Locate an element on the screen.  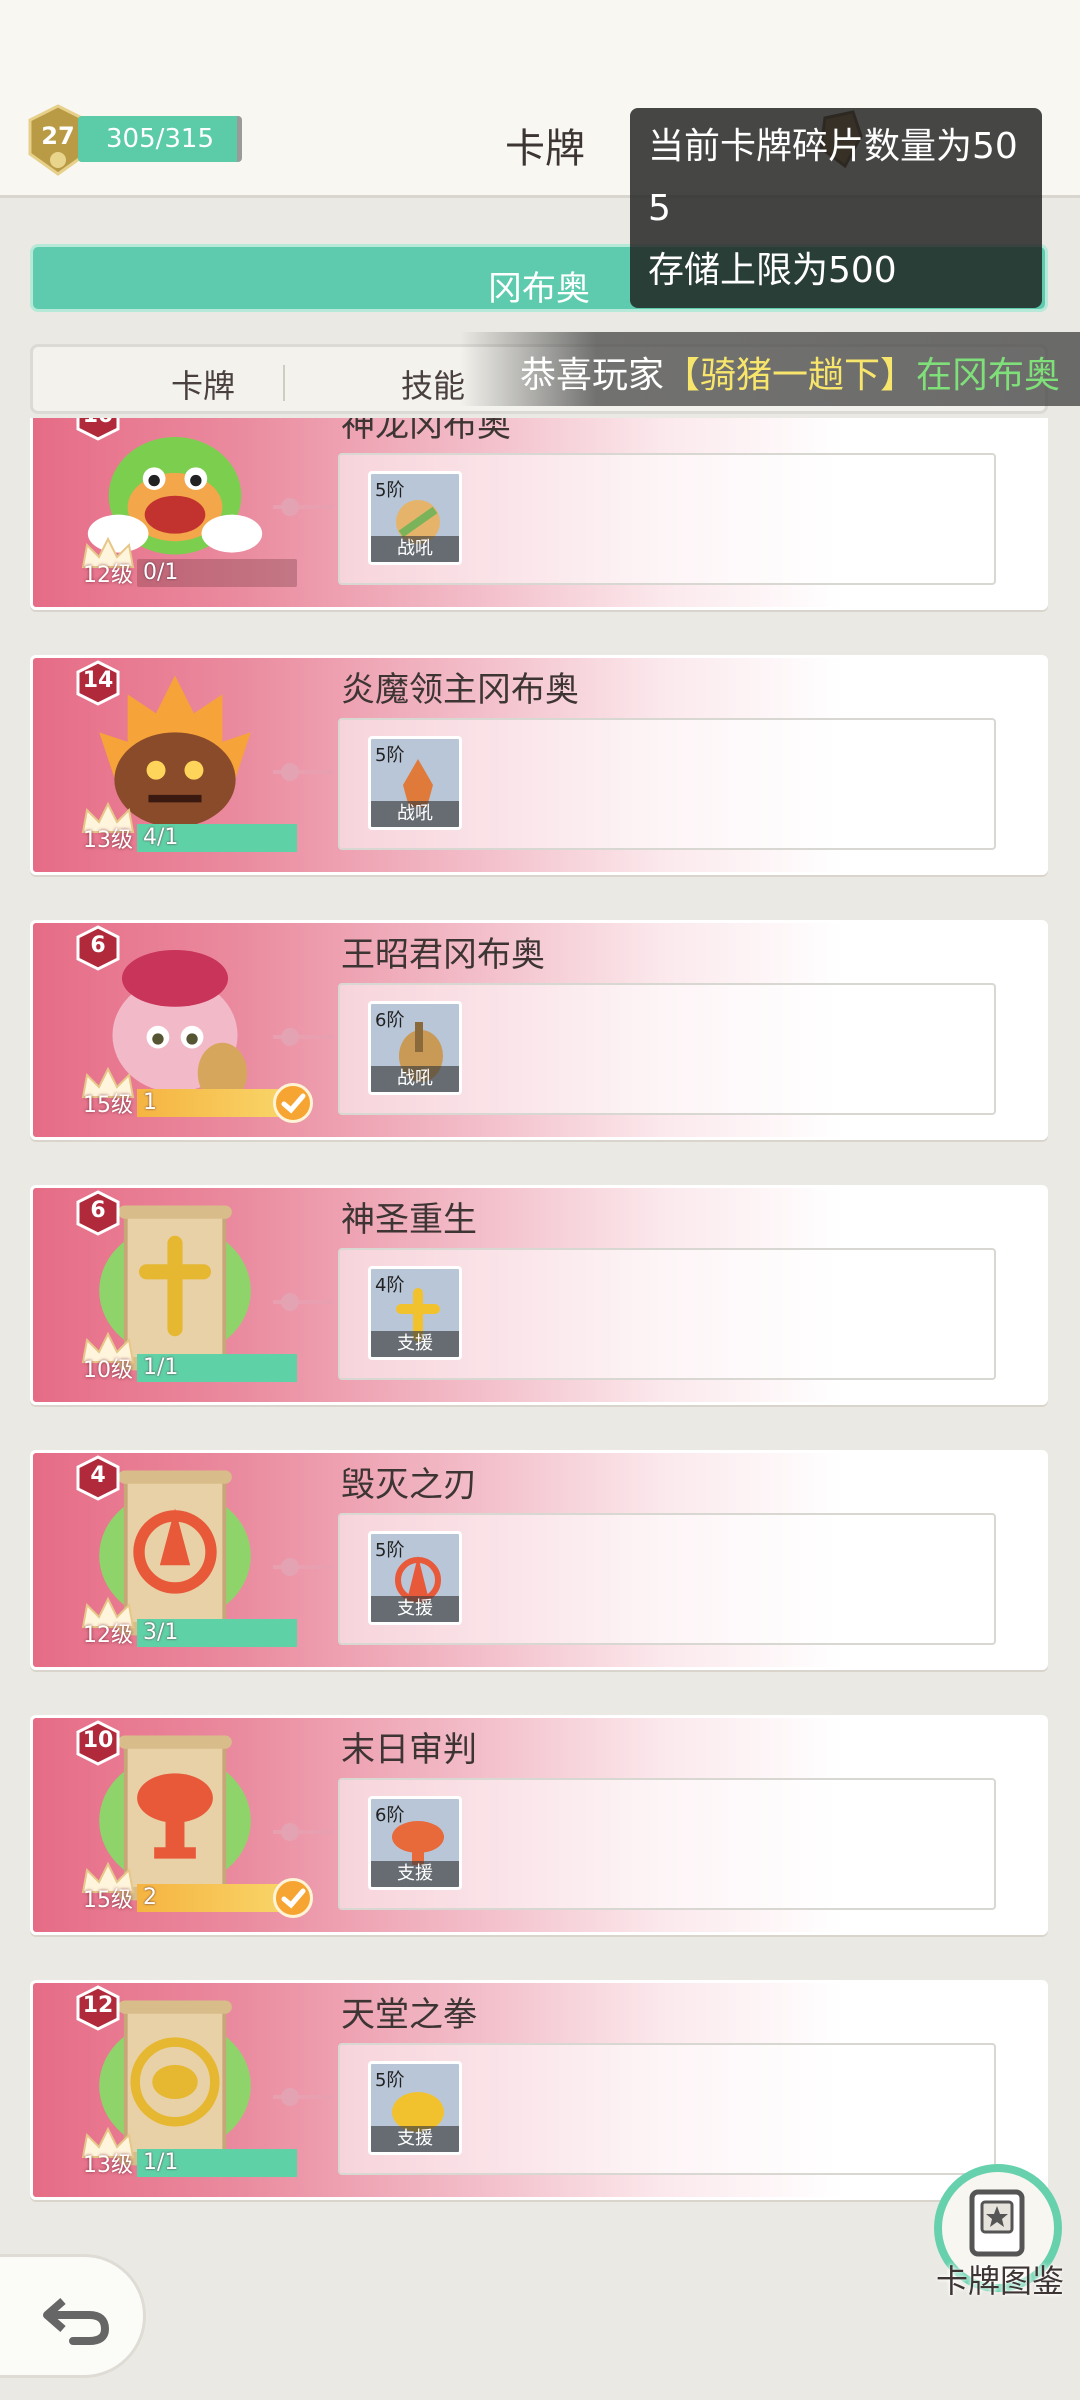
card-title: 炎魔领主冈布奥 is located at coordinates (460, 690).